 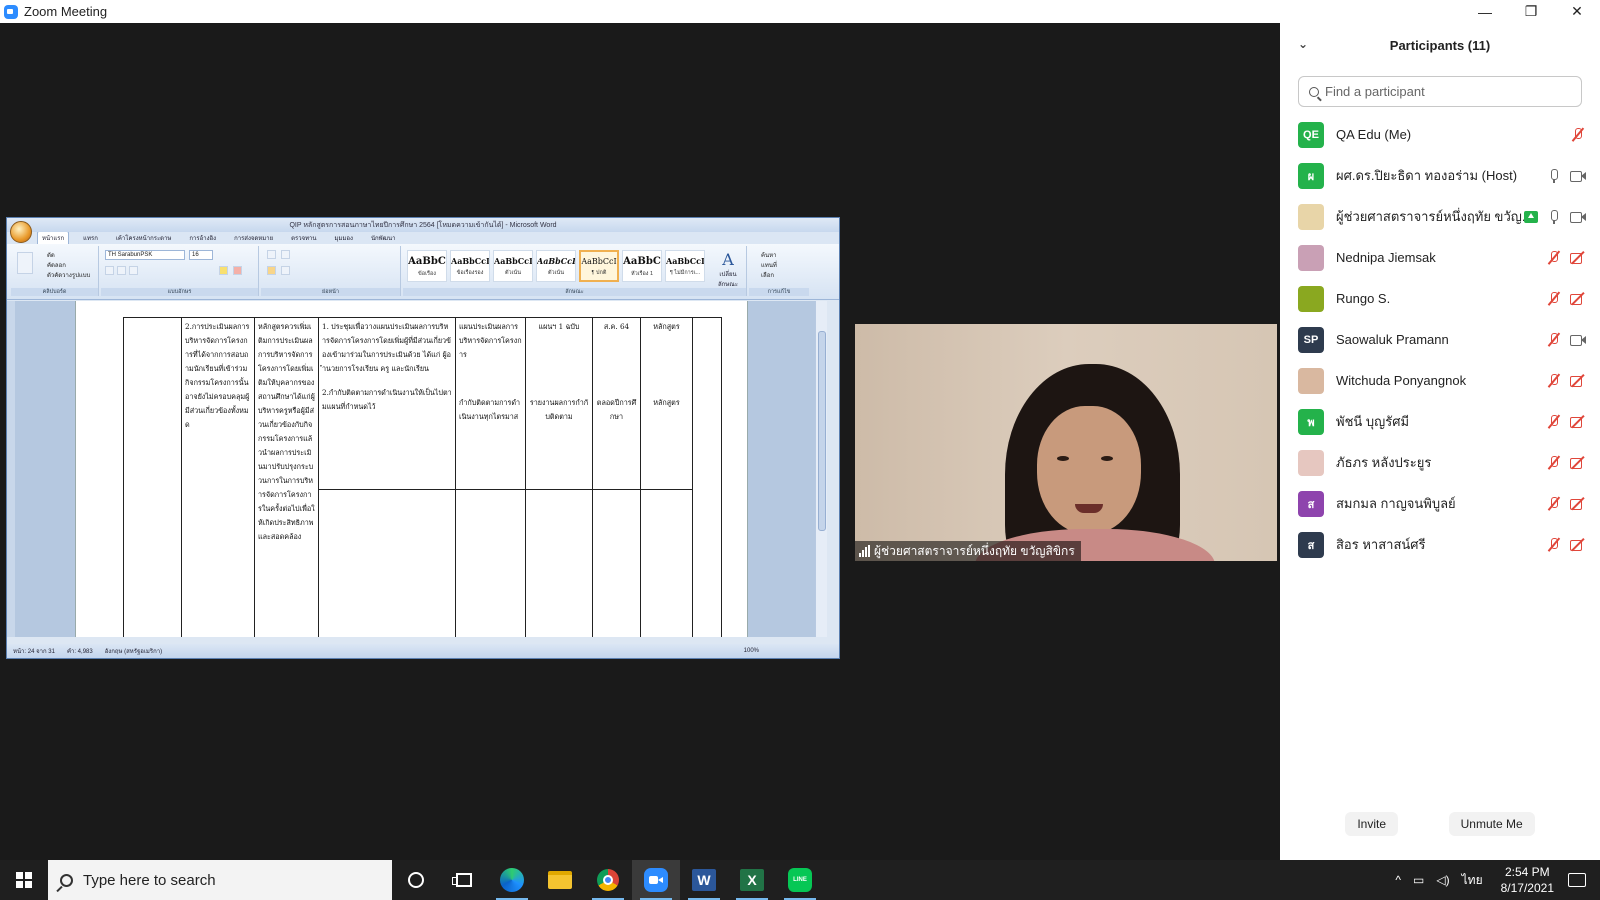 What do you see at coordinates (704, 880) in the screenshot?
I see `word-app: W` at bounding box center [704, 880].